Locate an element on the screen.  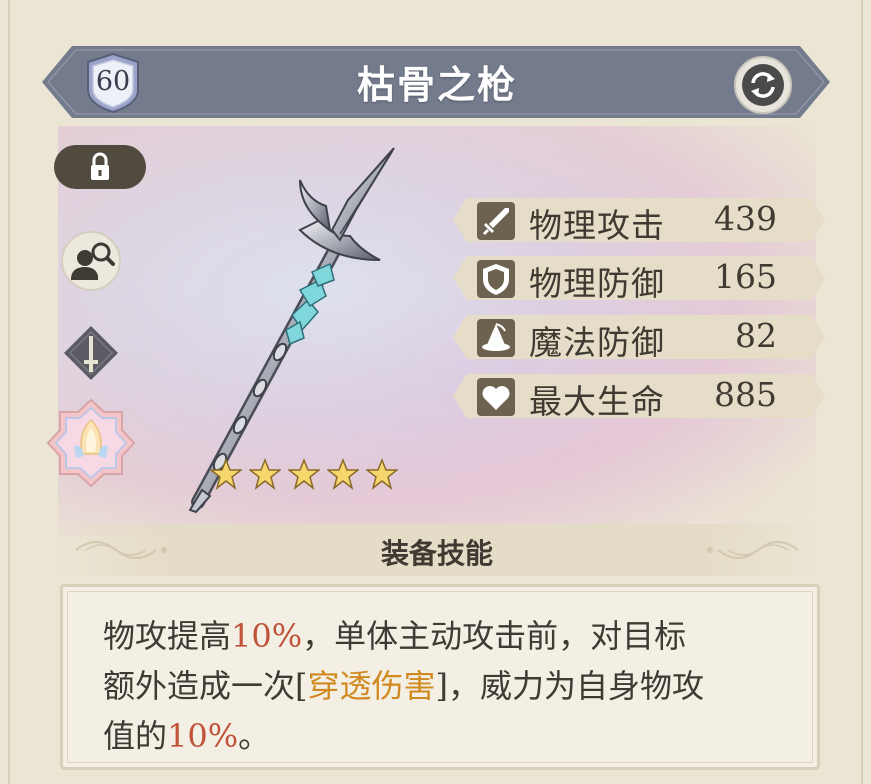
character-search-icon is located at coordinates (91, 261).